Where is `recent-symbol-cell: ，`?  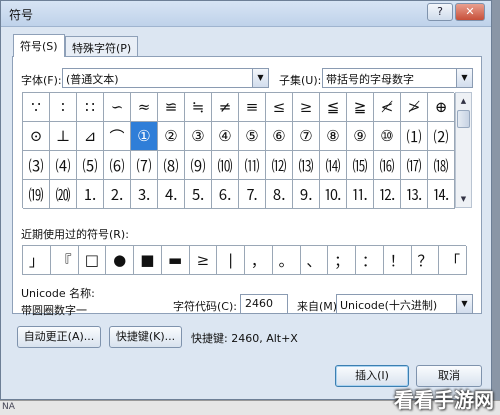
recent-symbol-cell: ， is located at coordinates (259, 260).